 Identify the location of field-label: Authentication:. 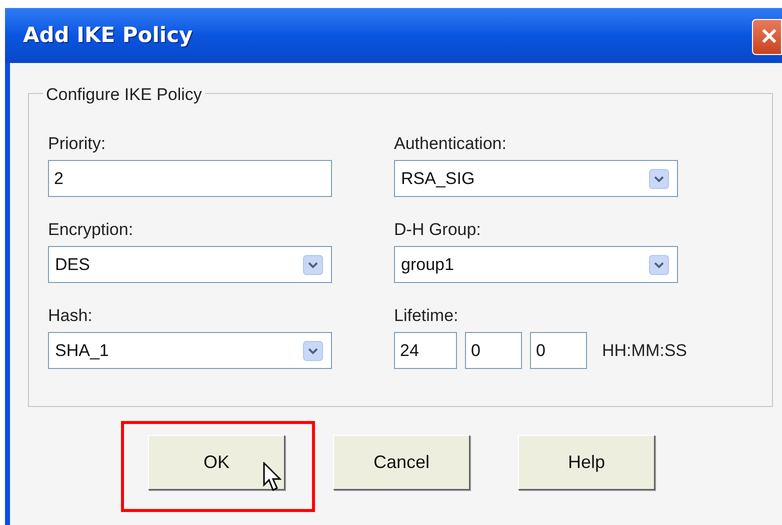
(451, 144).